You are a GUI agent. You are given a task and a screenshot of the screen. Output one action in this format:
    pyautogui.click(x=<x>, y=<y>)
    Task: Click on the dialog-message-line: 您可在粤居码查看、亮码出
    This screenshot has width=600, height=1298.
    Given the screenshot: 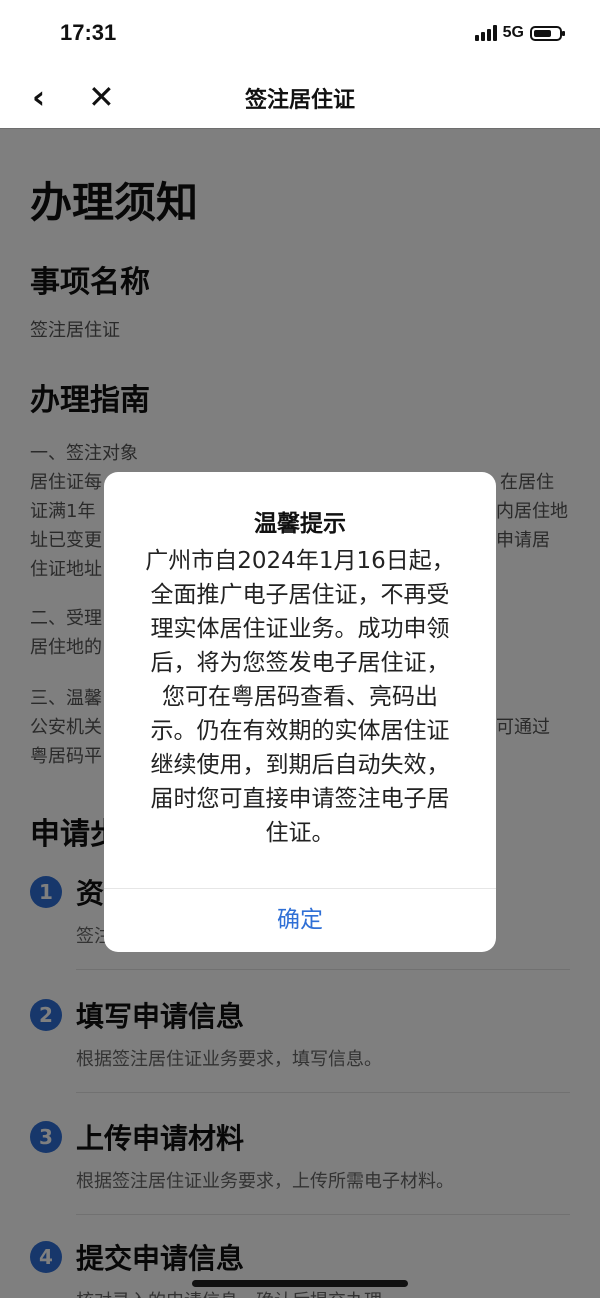 What is the action you would take?
    pyautogui.click(x=300, y=697)
    